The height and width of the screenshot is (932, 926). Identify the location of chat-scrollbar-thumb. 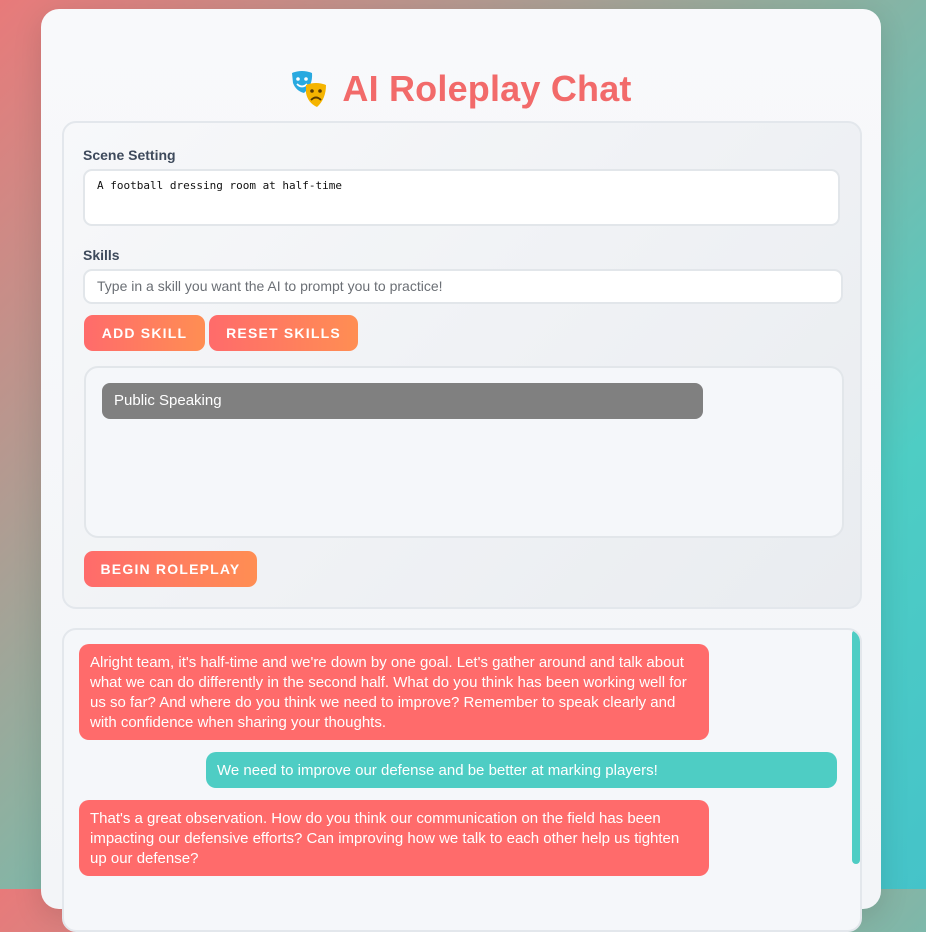
(856, 747).